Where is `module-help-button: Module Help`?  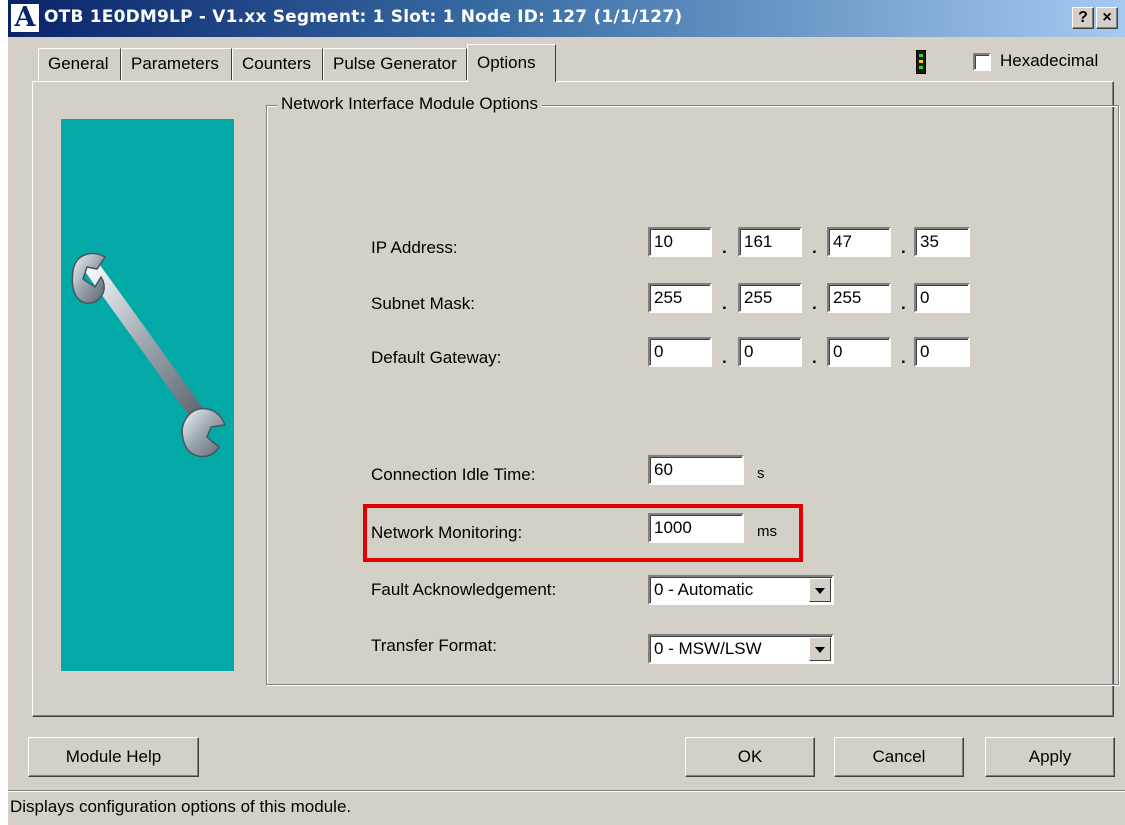 module-help-button: Module Help is located at coordinates (113, 757).